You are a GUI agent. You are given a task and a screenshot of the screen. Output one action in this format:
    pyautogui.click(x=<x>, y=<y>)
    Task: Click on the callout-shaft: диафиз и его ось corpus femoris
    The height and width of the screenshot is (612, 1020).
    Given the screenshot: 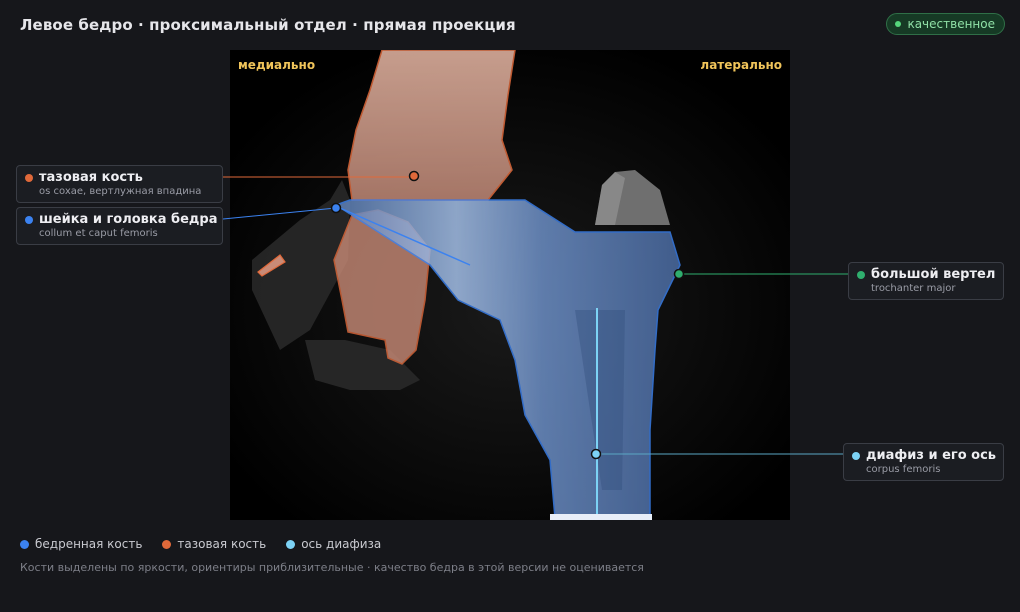 What is the action you would take?
    pyautogui.click(x=923, y=462)
    